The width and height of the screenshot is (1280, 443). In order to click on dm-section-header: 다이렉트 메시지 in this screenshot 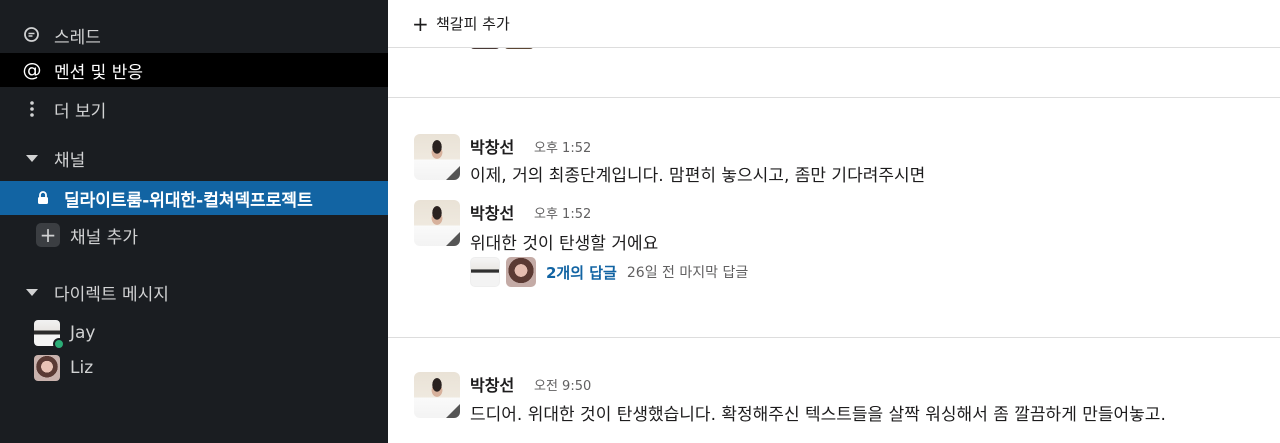, I will do `click(194, 292)`.